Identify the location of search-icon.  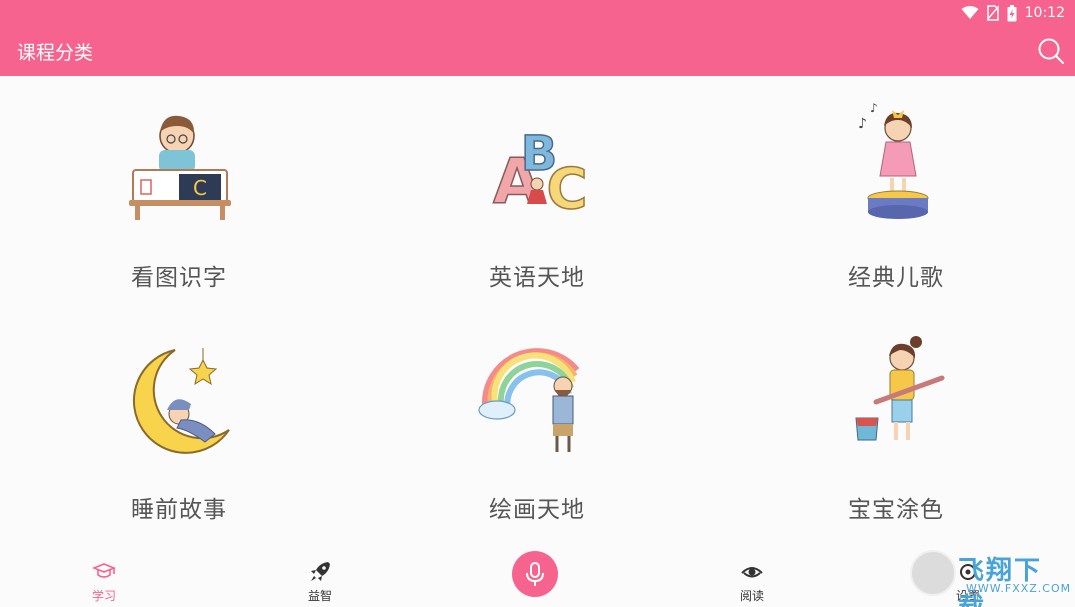
(1051, 51).